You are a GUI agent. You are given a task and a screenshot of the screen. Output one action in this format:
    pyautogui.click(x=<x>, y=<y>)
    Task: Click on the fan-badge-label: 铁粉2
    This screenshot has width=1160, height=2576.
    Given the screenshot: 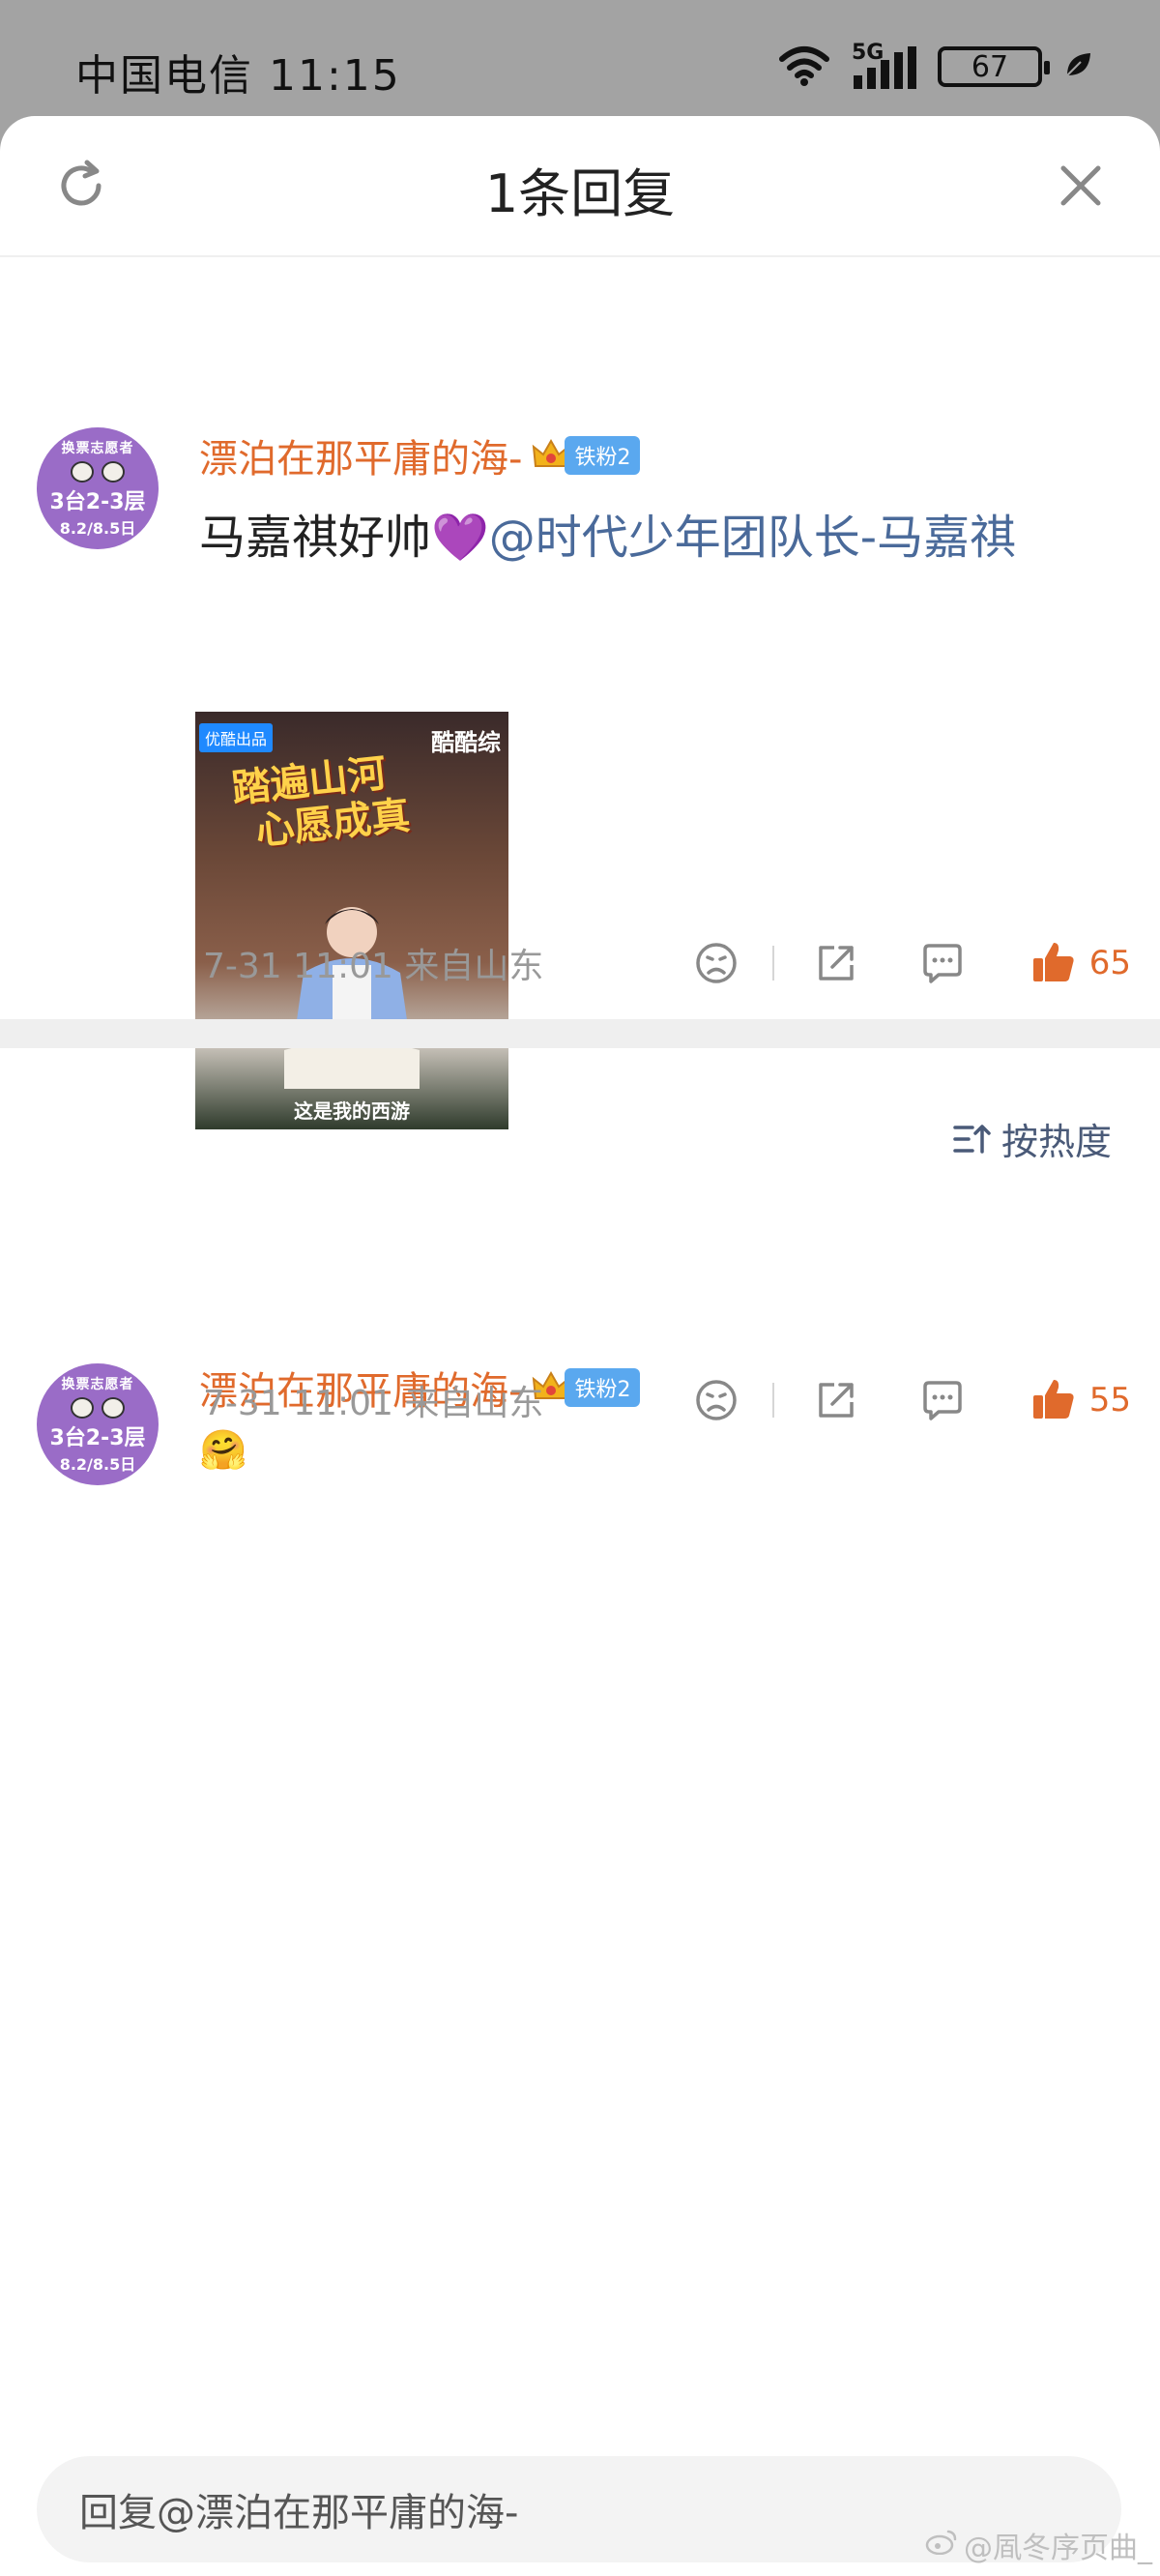 What is the action you would take?
    pyautogui.click(x=603, y=455)
    